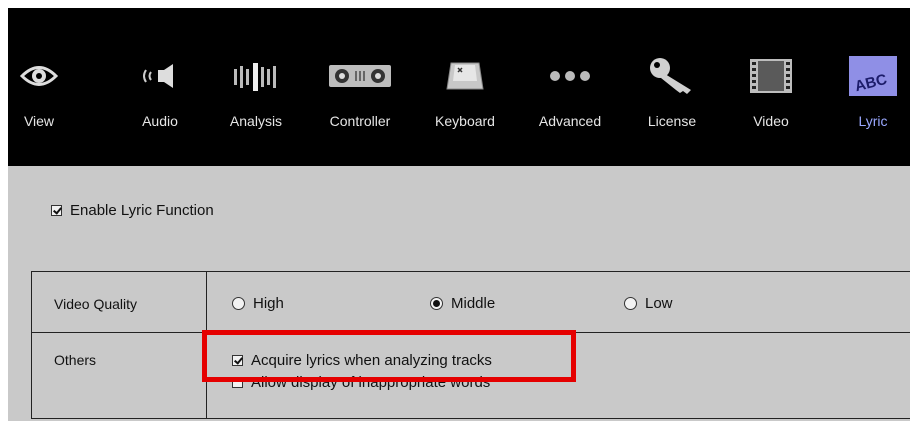 The width and height of the screenshot is (910, 421). I want to click on video-quality-low-radio: Low, so click(648, 303).